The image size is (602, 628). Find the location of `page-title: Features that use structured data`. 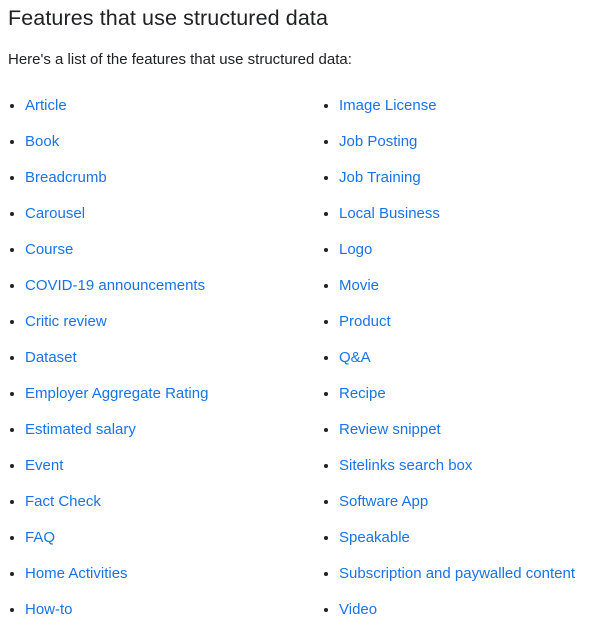

page-title: Features that use structured data is located at coordinates (168, 18).